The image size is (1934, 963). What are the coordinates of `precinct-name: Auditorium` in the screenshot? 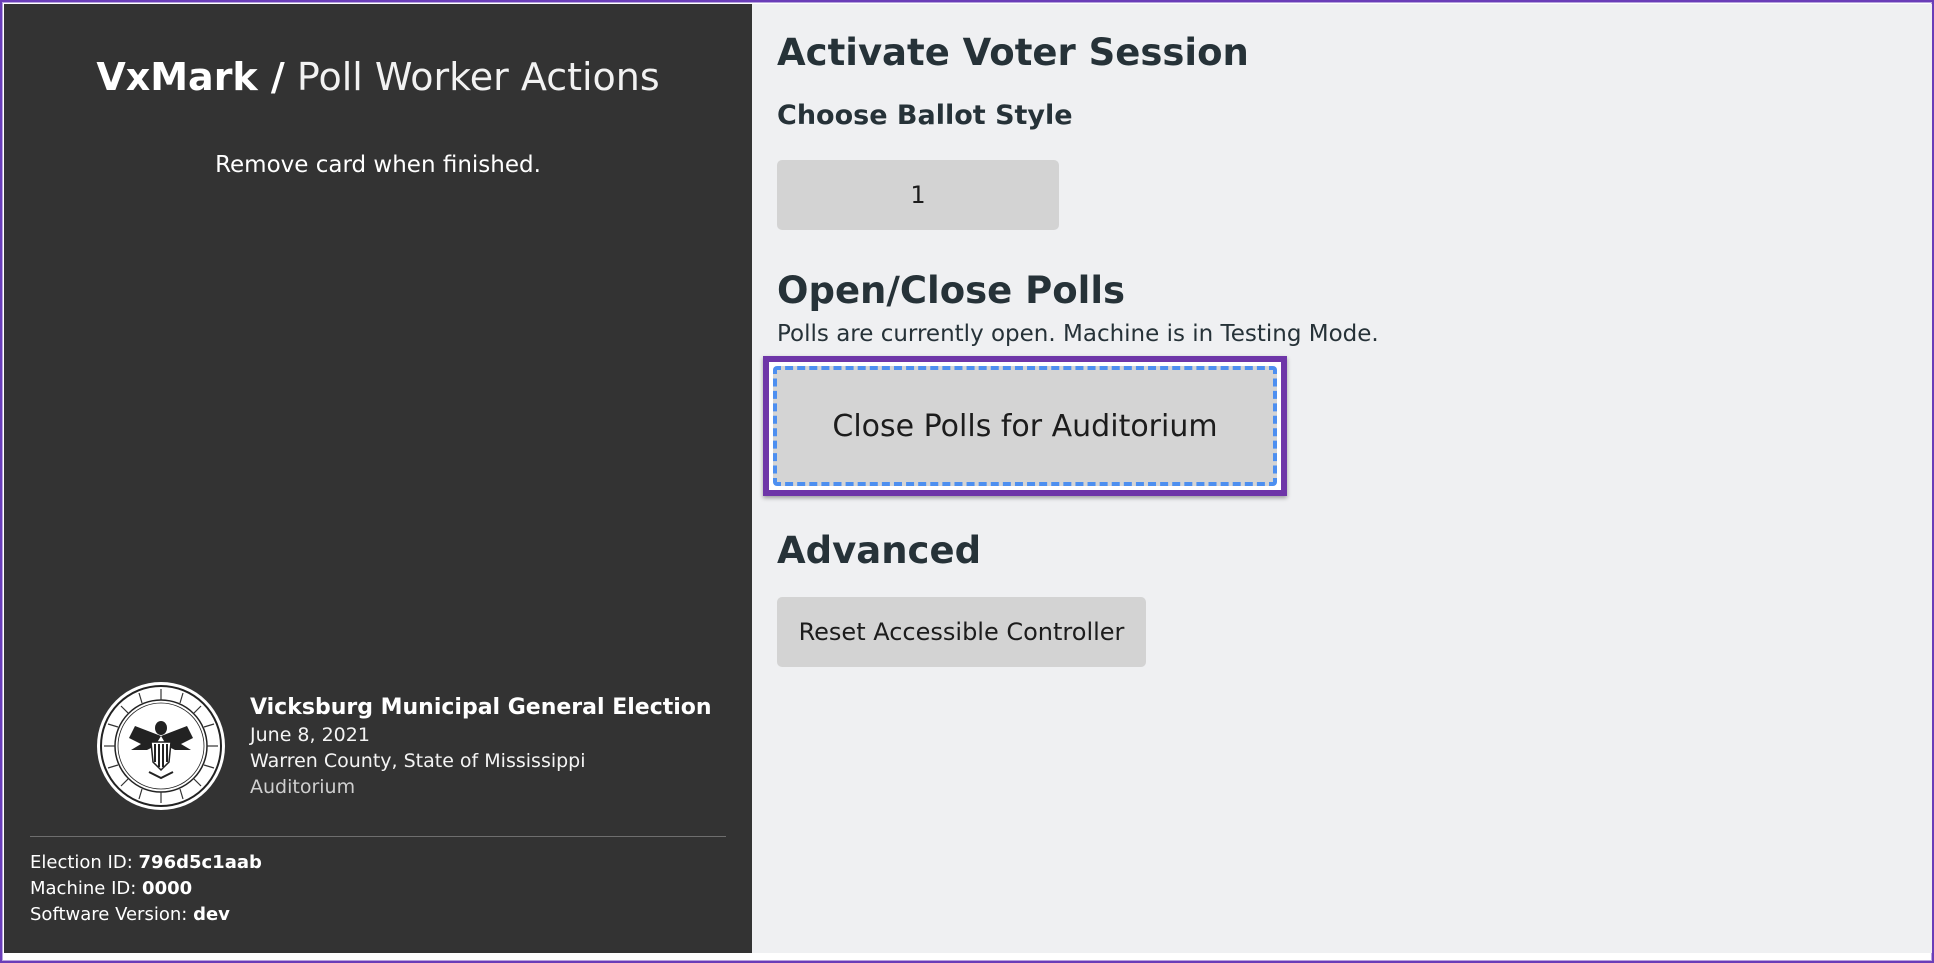 It's located at (303, 787).